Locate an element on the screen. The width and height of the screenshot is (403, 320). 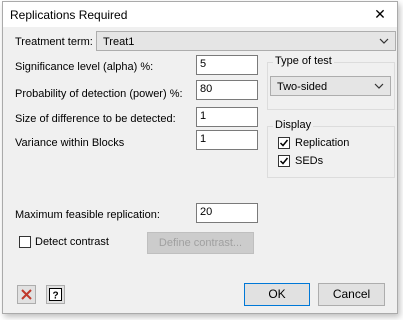
help-icon: ? is located at coordinates (55, 295).